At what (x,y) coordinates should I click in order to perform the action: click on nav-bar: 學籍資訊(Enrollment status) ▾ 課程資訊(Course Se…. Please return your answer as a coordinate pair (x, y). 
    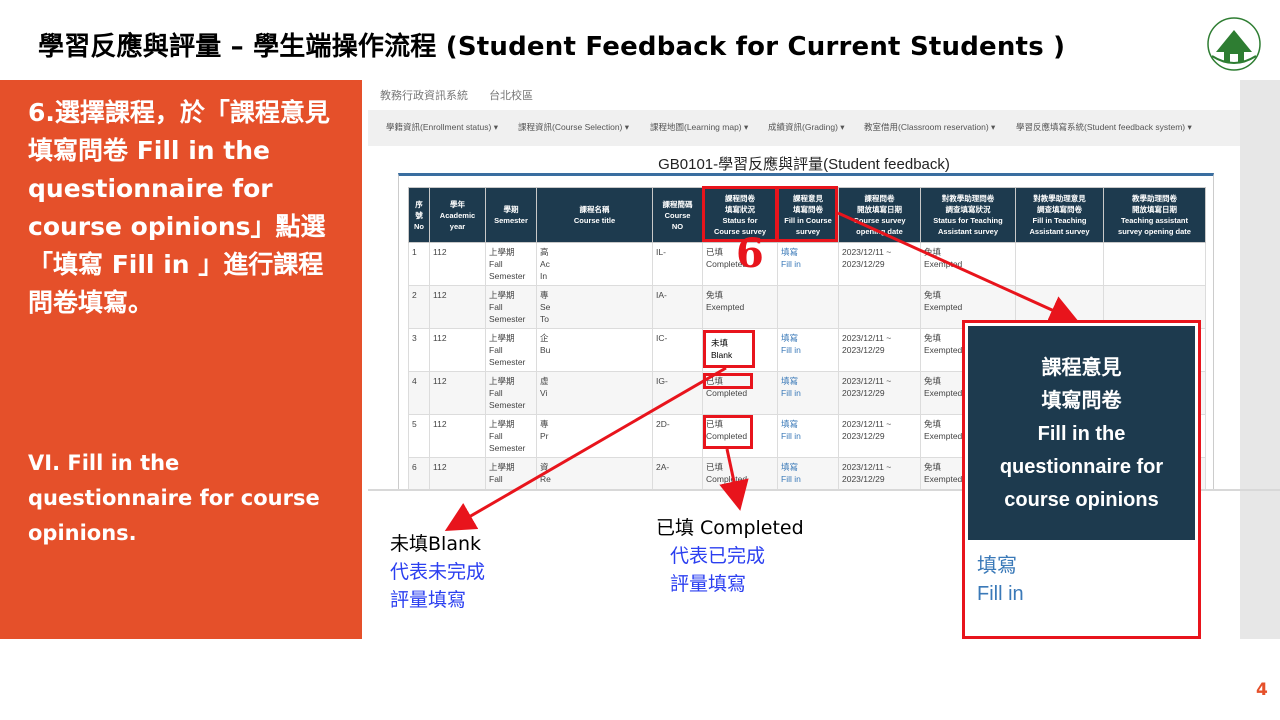
    Looking at the image, I should click on (804, 128).